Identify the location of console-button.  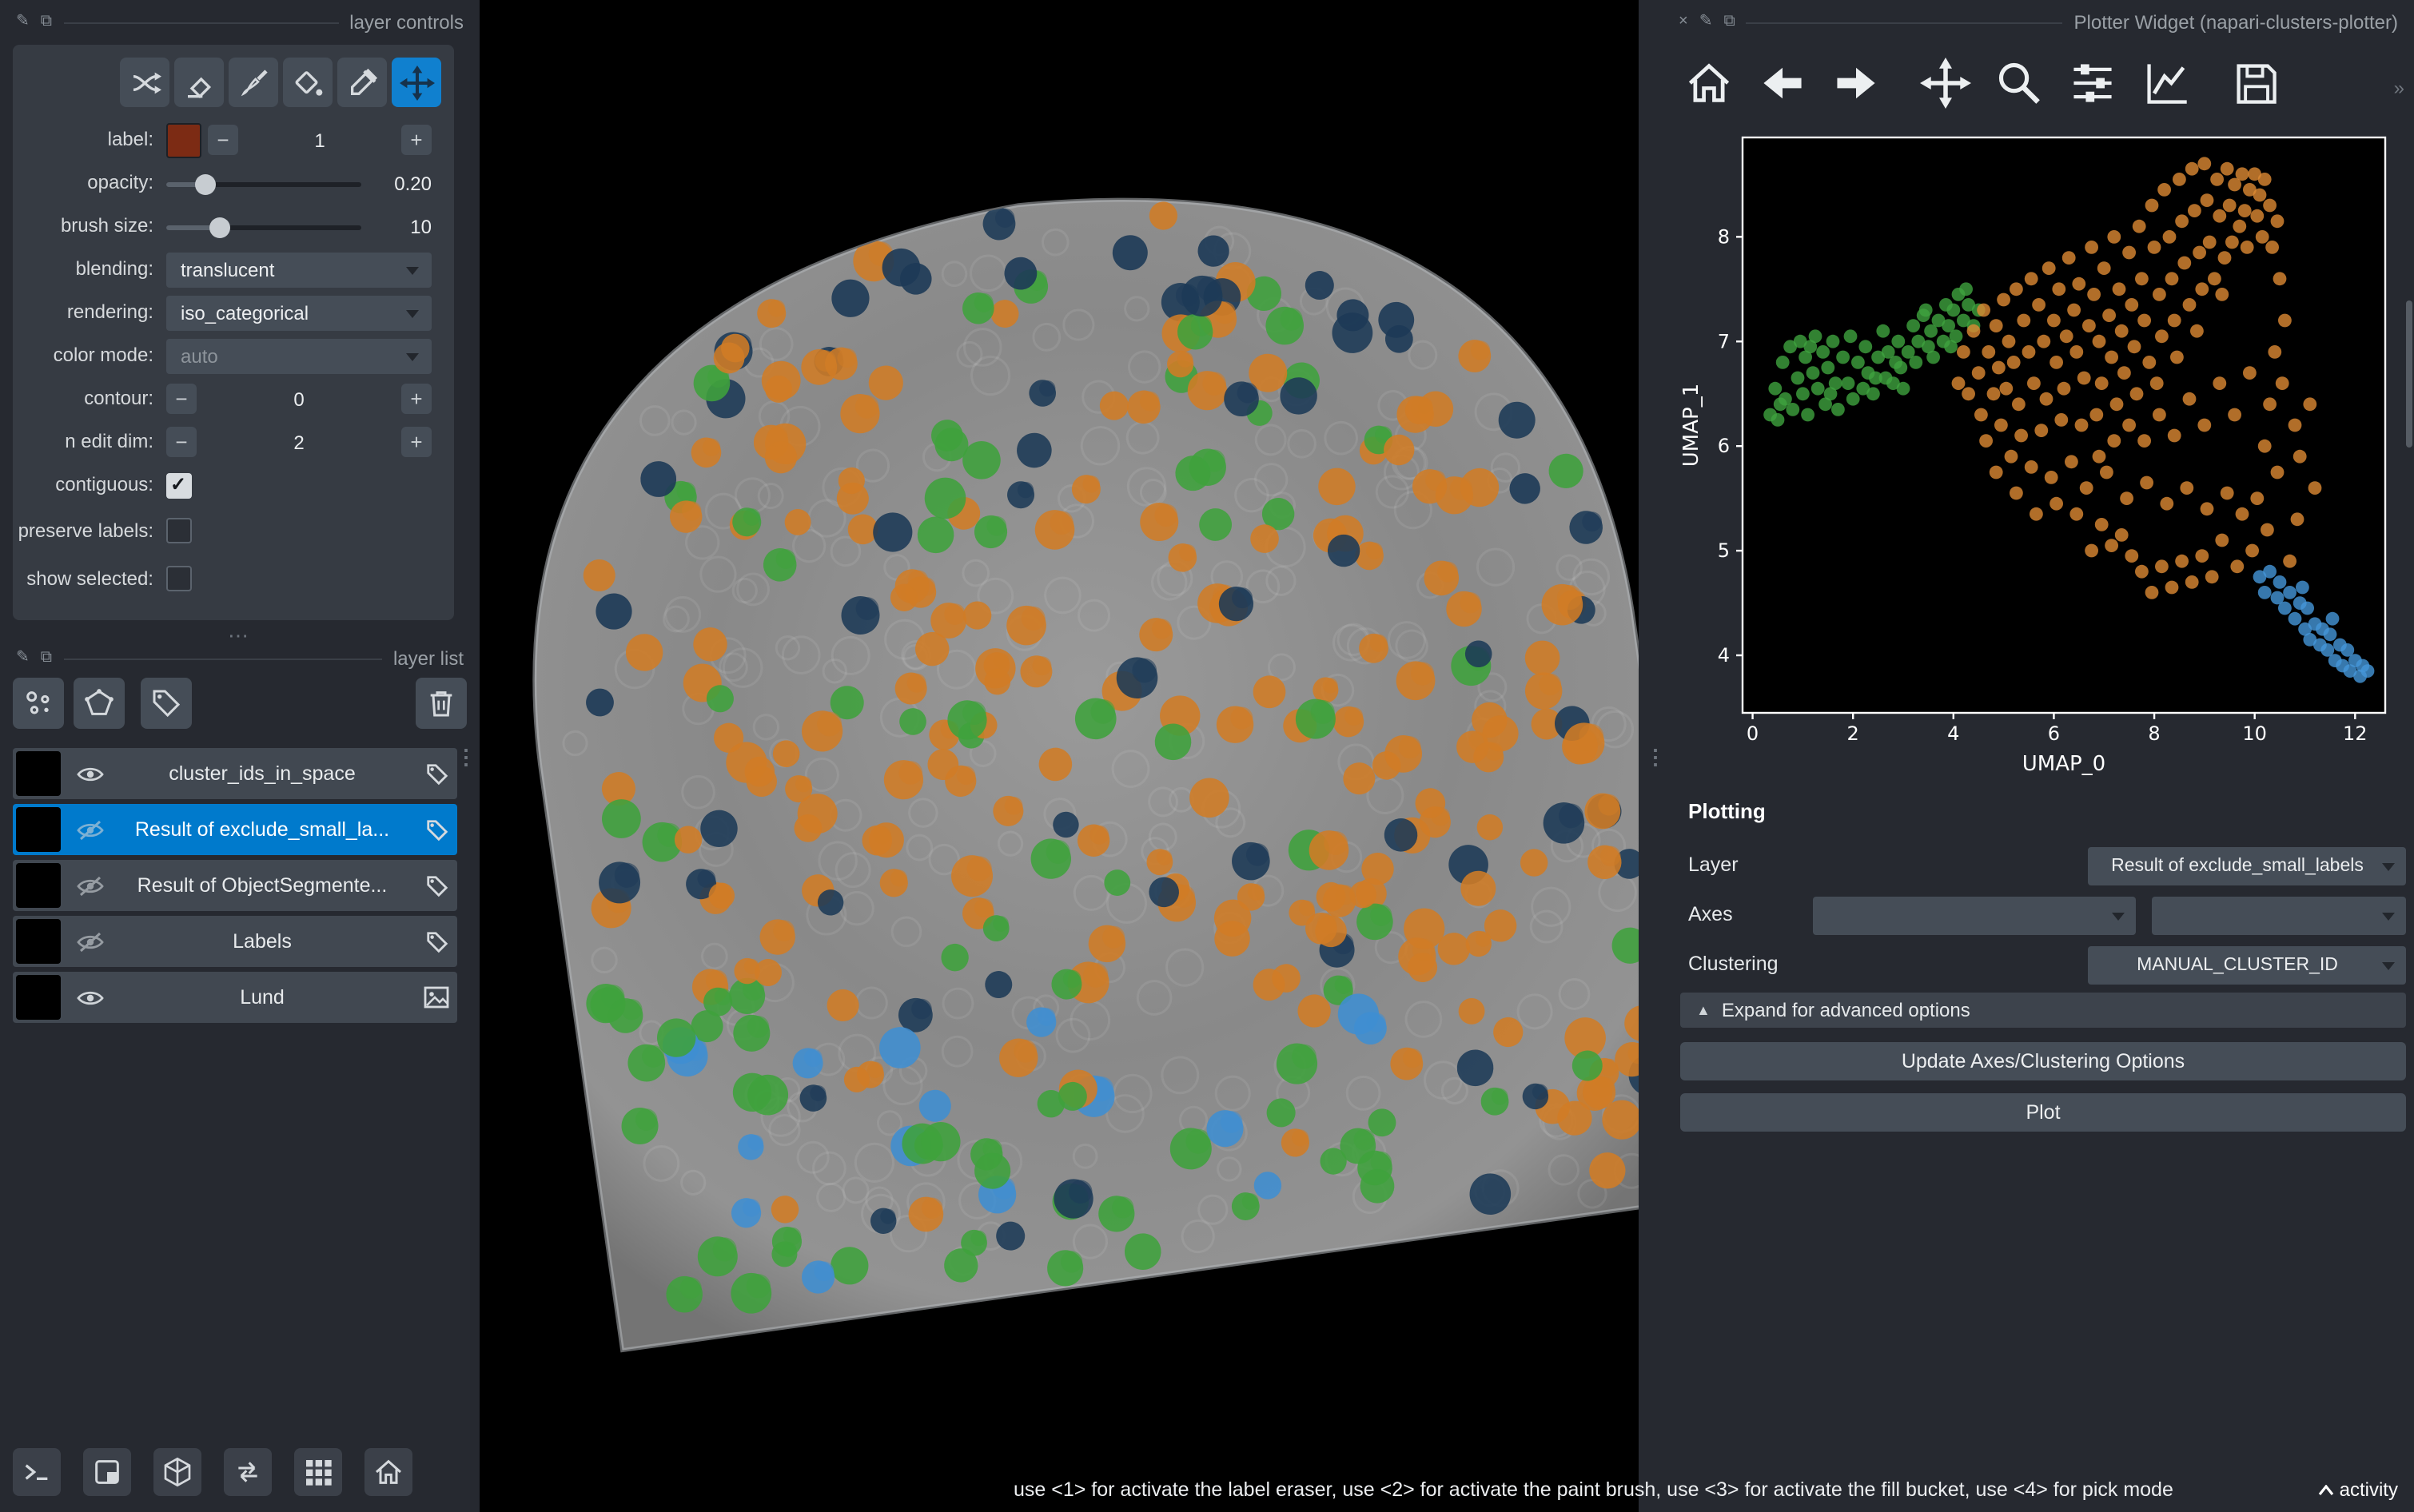
(37, 1472).